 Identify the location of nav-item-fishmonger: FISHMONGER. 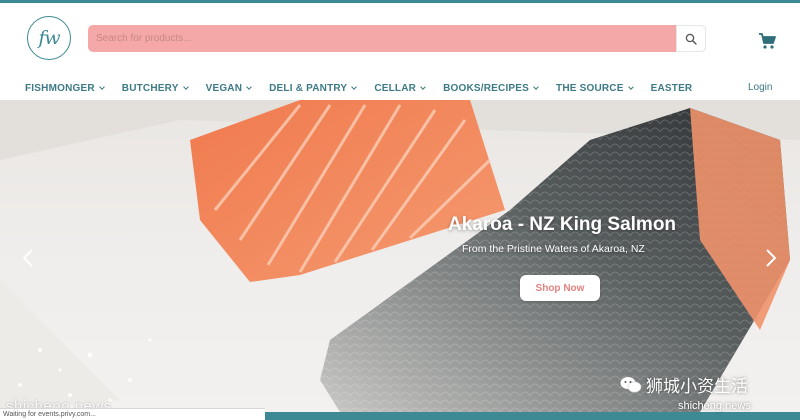
(65, 88).